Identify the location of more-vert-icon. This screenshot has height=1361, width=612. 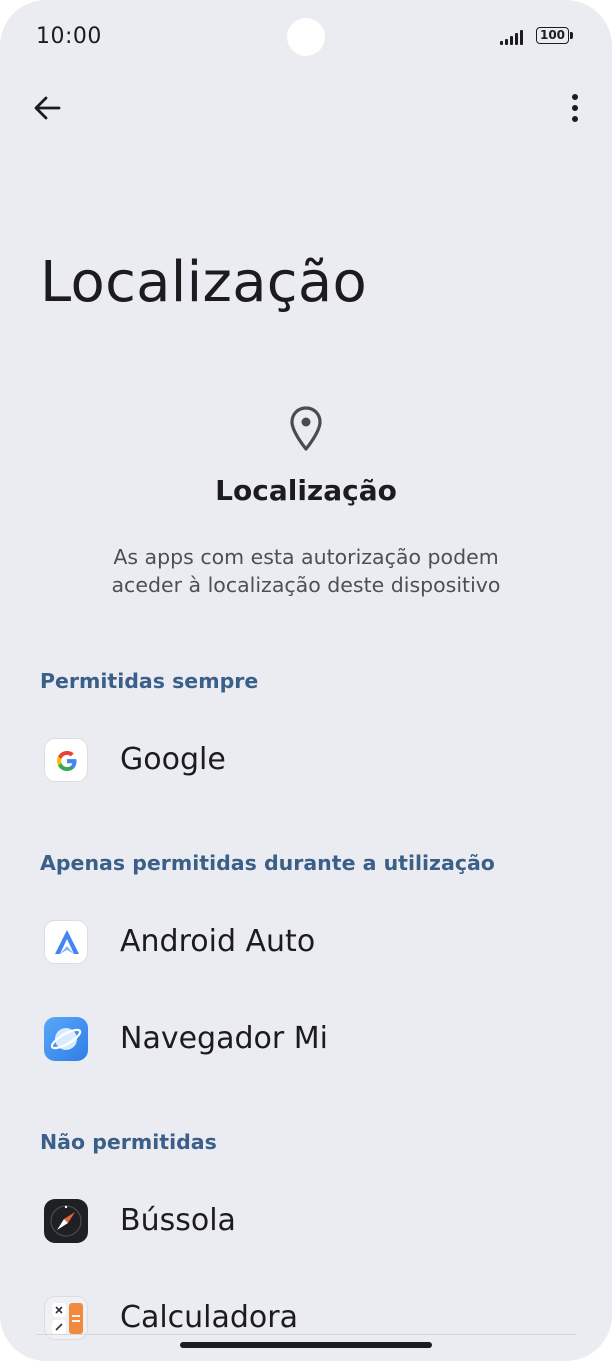
(575, 108).